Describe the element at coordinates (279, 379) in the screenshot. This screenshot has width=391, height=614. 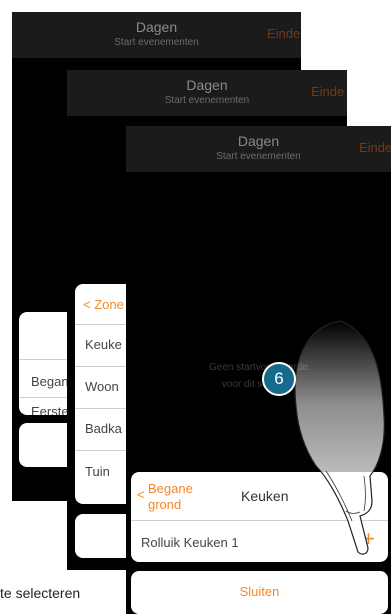
I see `step-badge: 6` at that location.